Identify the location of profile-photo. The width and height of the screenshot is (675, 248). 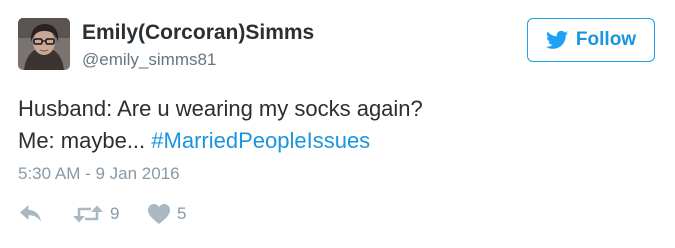
(44, 44).